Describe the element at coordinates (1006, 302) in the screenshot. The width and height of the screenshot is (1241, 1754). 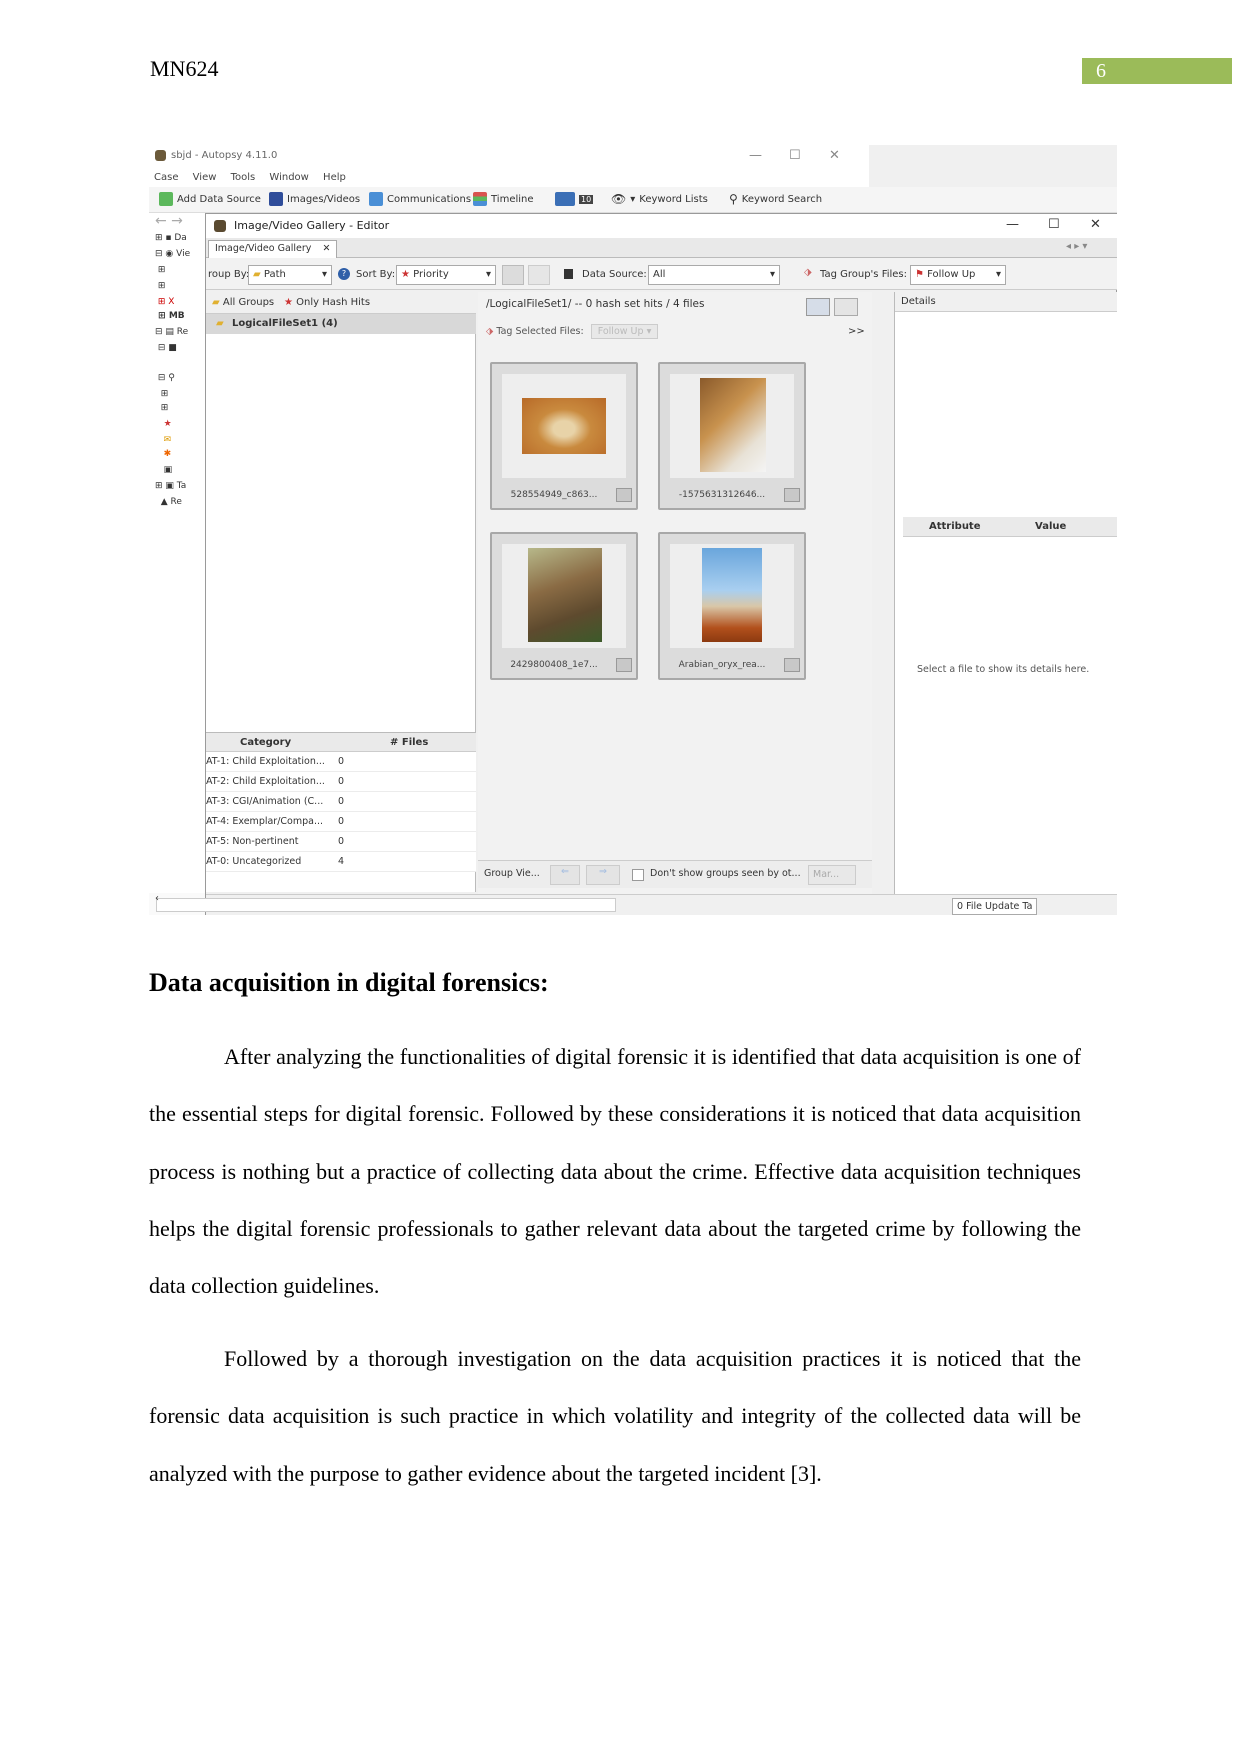
I see `details-header: Details` at that location.